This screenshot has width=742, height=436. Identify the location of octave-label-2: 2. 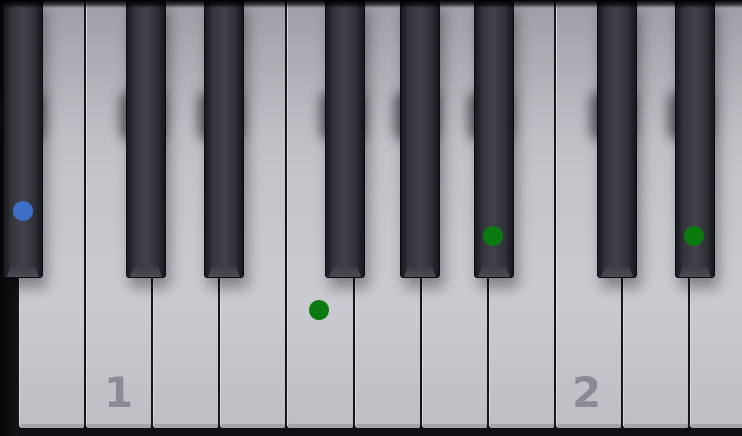
(587, 392).